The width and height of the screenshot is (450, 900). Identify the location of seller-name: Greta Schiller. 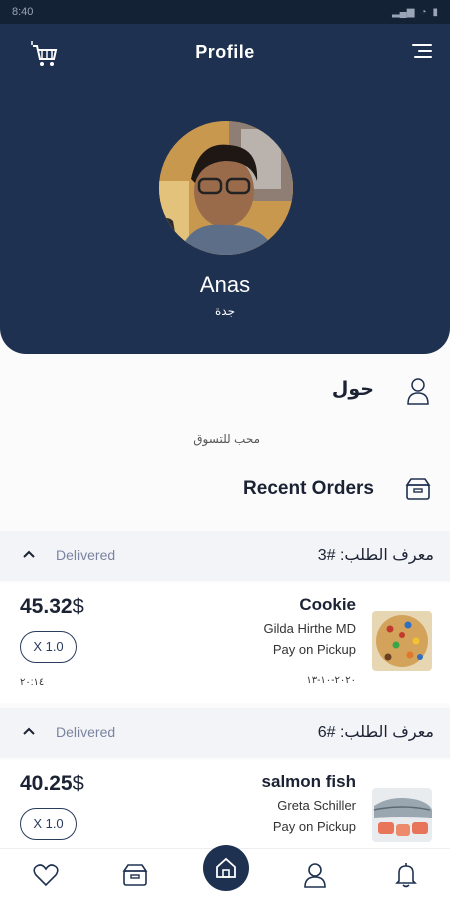
(316, 805).